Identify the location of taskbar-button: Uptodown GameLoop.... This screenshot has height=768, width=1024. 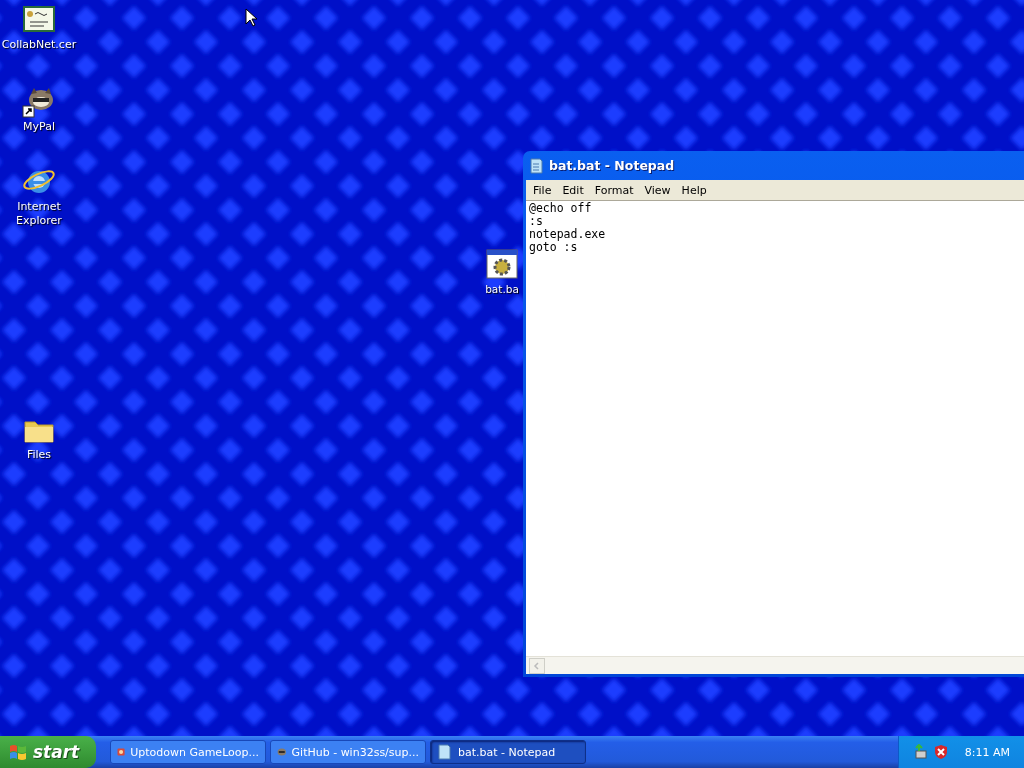
(188, 752).